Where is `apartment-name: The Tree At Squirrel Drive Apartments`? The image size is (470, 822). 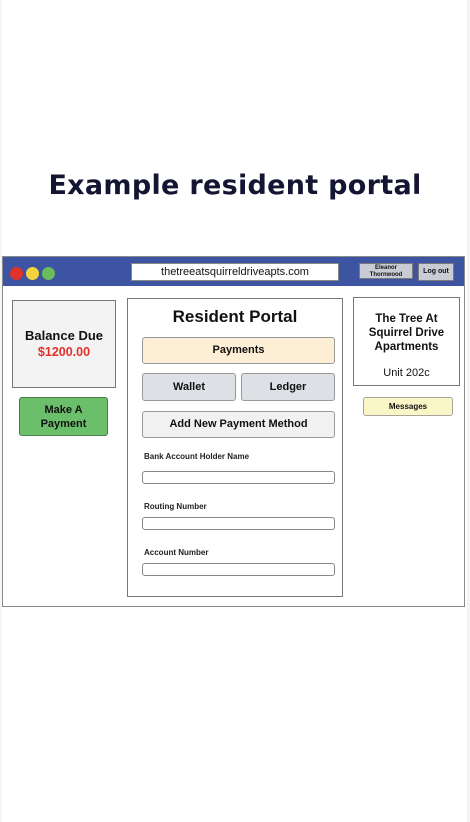 apartment-name: The Tree At Squirrel Drive Apartments is located at coordinates (406, 333).